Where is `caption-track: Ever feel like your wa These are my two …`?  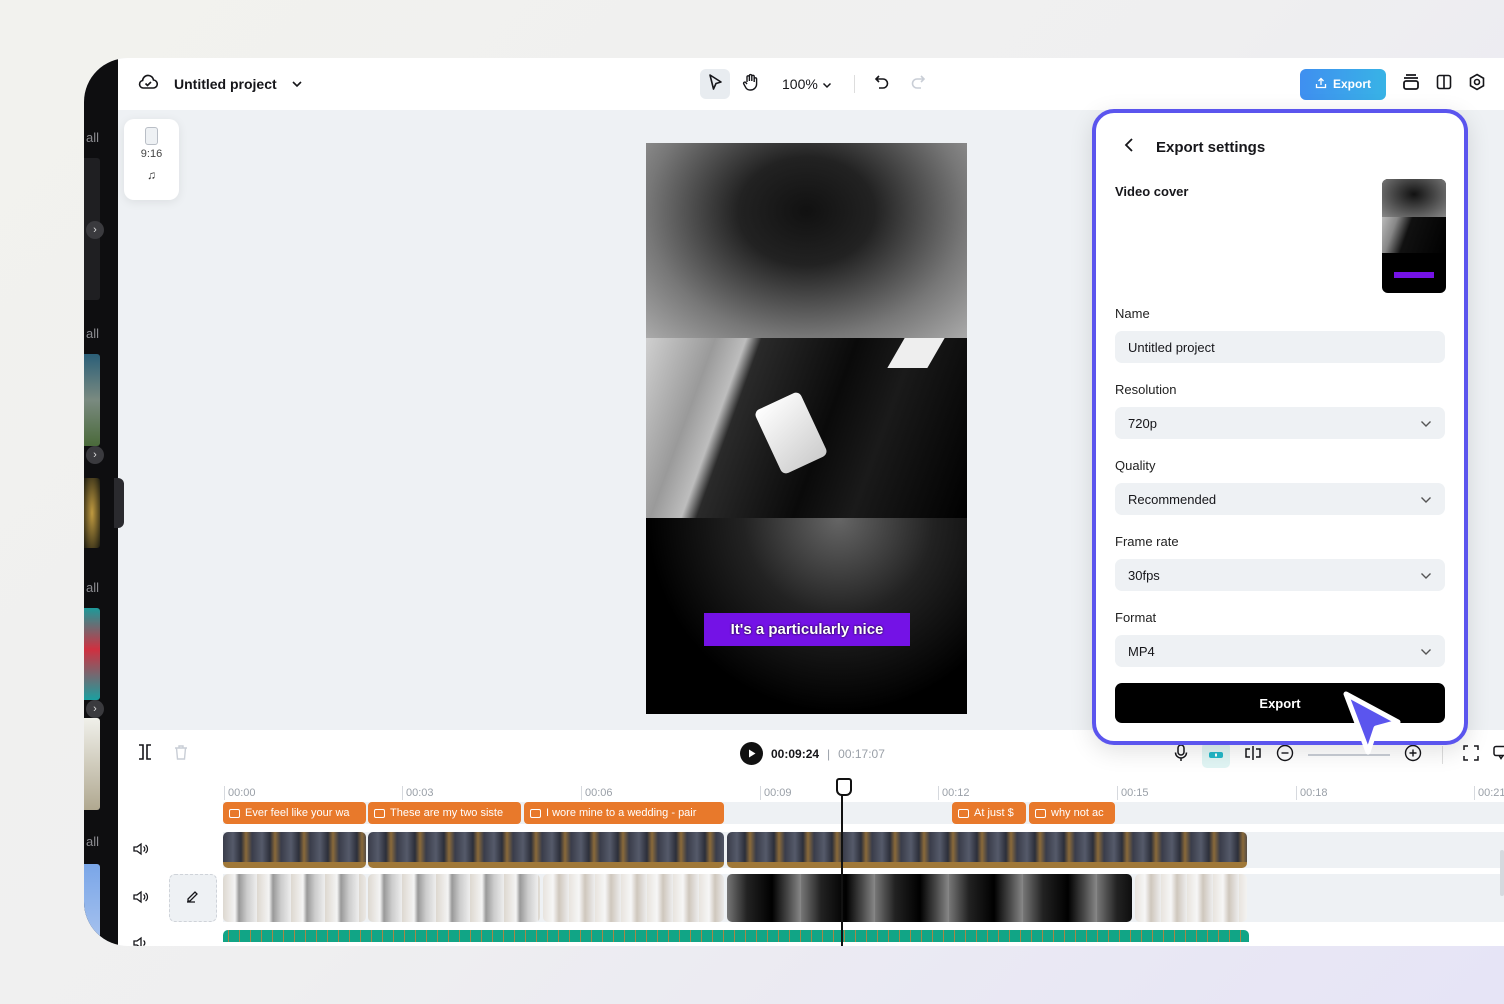 caption-track: Ever feel like your wa These are my two … is located at coordinates (863, 813).